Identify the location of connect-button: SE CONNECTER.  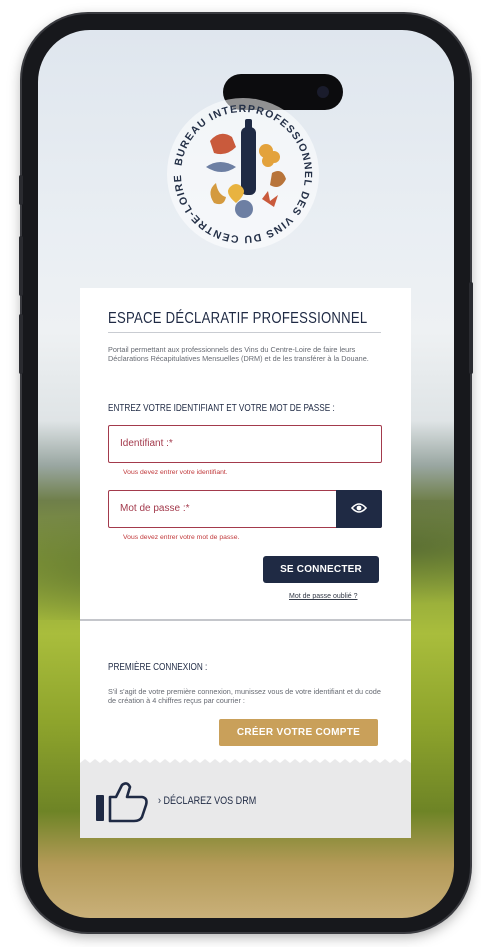
(321, 569).